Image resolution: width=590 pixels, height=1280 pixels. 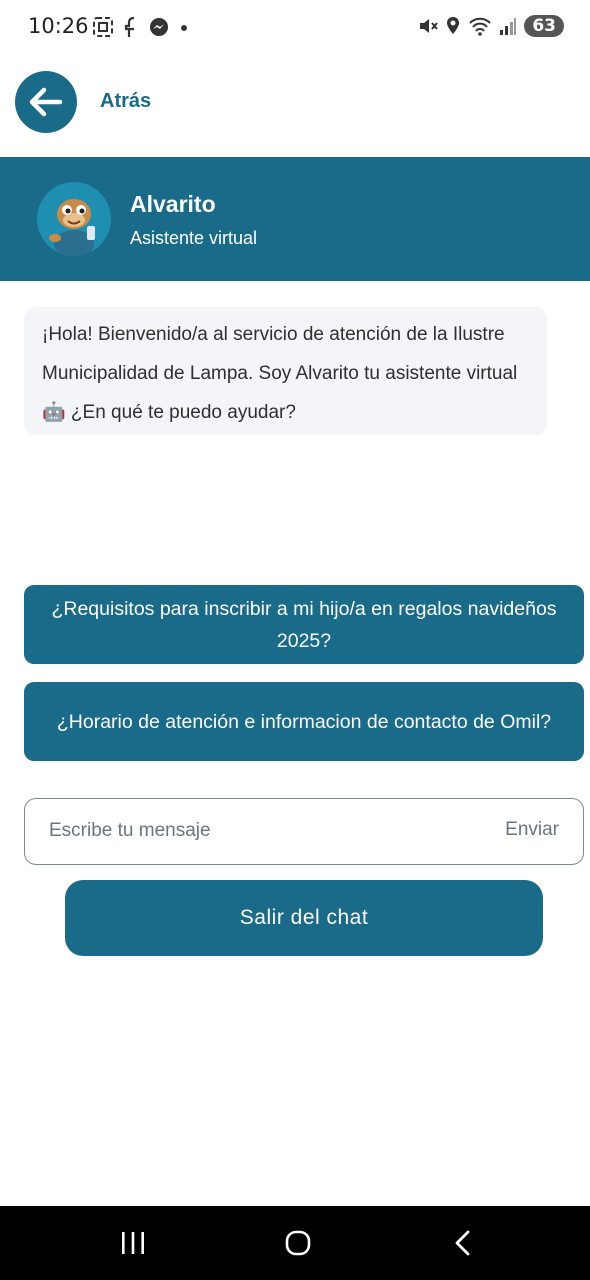 What do you see at coordinates (125, 101) in the screenshot?
I see `back-label: Atrás` at bounding box center [125, 101].